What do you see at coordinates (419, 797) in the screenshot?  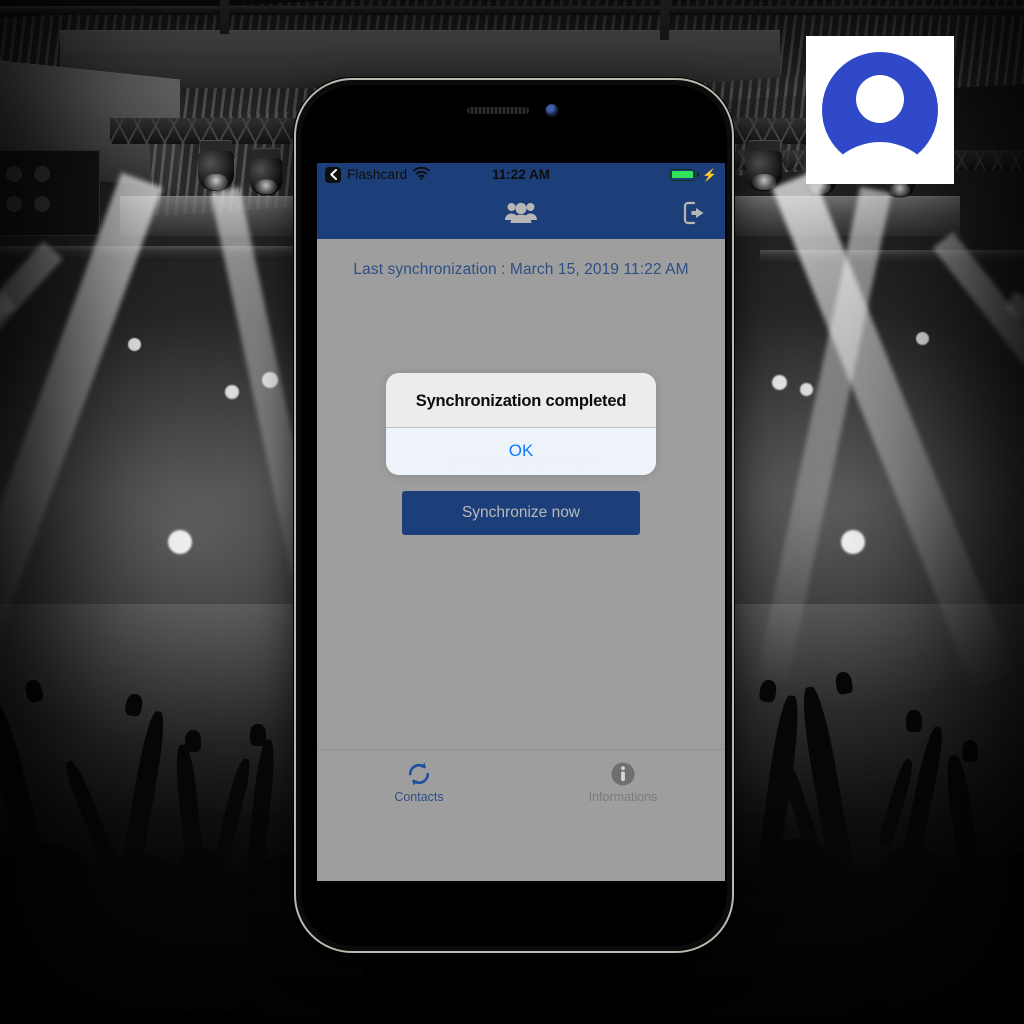 I see `tab-contacts-label: Contacts` at bounding box center [419, 797].